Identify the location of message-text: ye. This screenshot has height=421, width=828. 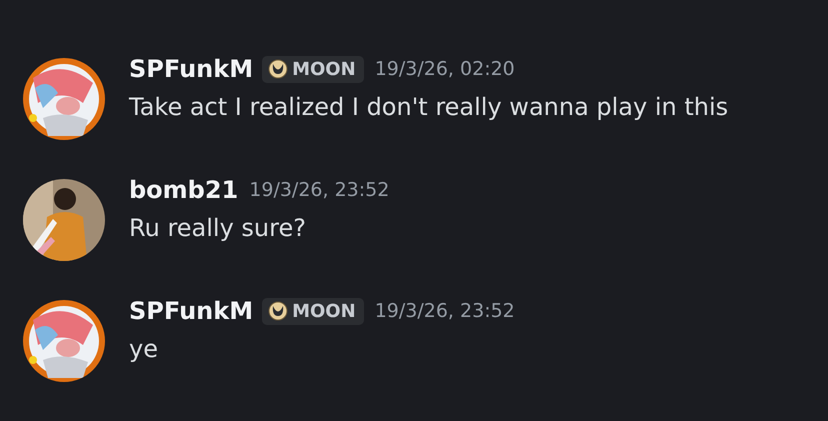
(144, 349).